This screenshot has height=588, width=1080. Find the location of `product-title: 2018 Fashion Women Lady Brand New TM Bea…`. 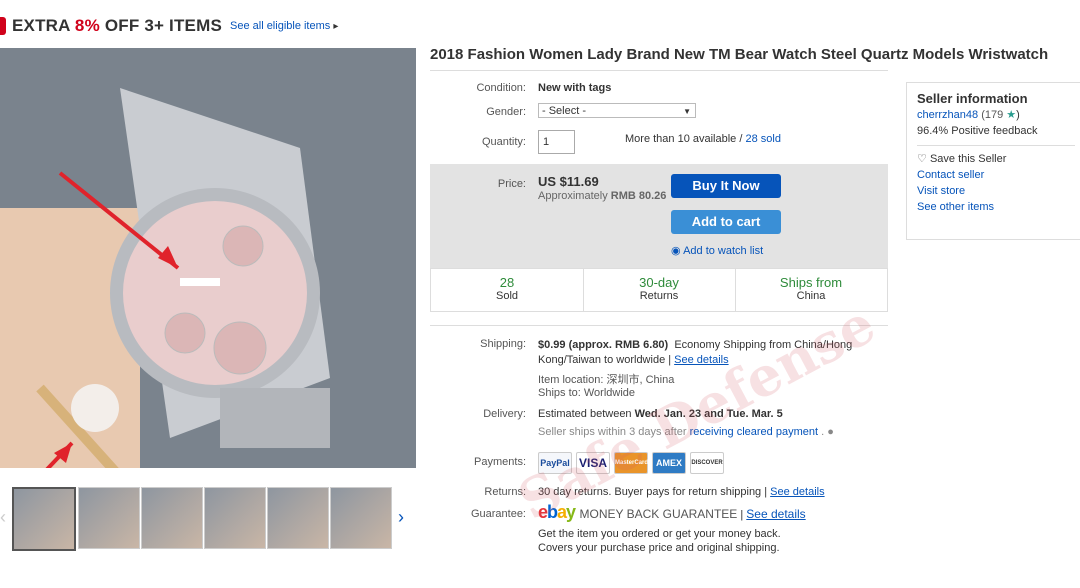

product-title: 2018 Fashion Women Lady Brand New TM Bea… is located at coordinates (739, 54).